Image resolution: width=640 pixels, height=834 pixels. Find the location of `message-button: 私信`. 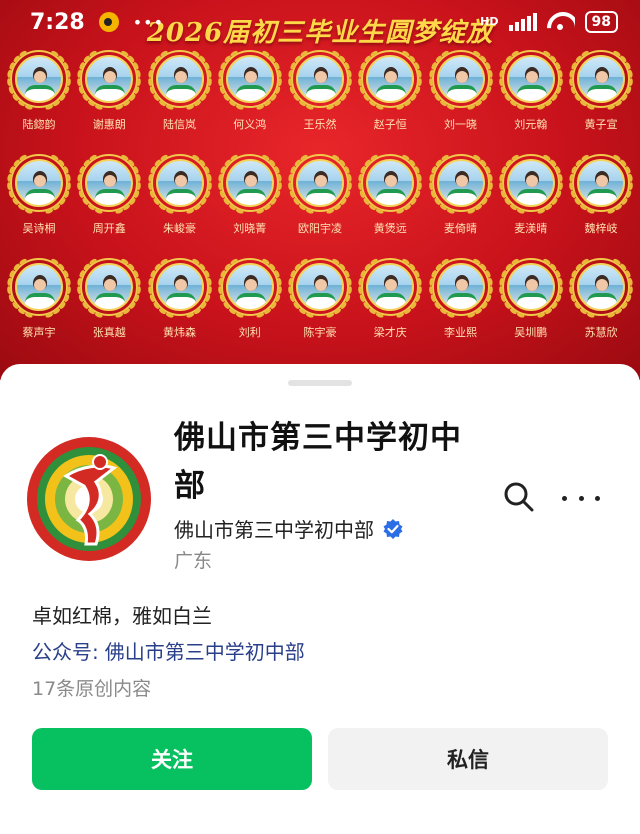

message-button: 私信 is located at coordinates (468, 759).